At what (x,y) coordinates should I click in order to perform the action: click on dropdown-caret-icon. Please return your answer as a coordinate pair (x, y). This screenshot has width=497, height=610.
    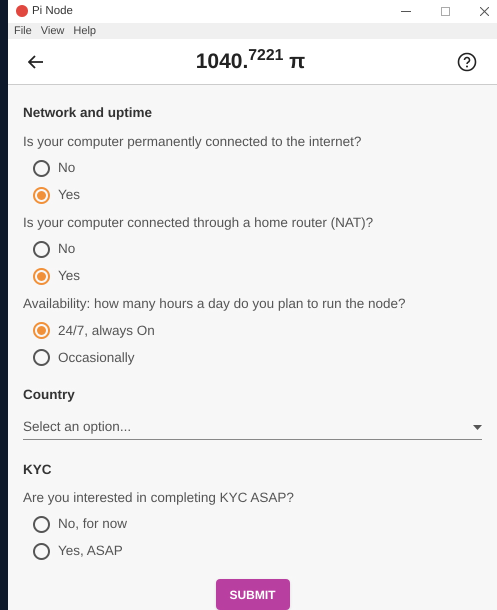
    Looking at the image, I should click on (477, 427).